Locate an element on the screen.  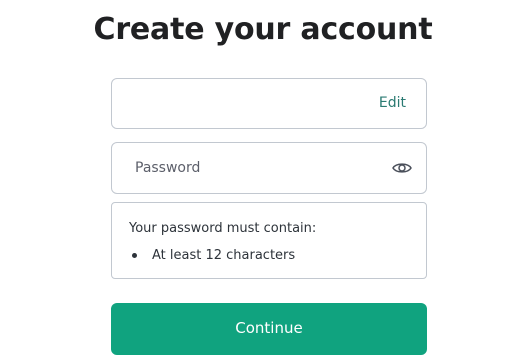
continue-button: Continue is located at coordinates (269, 329).